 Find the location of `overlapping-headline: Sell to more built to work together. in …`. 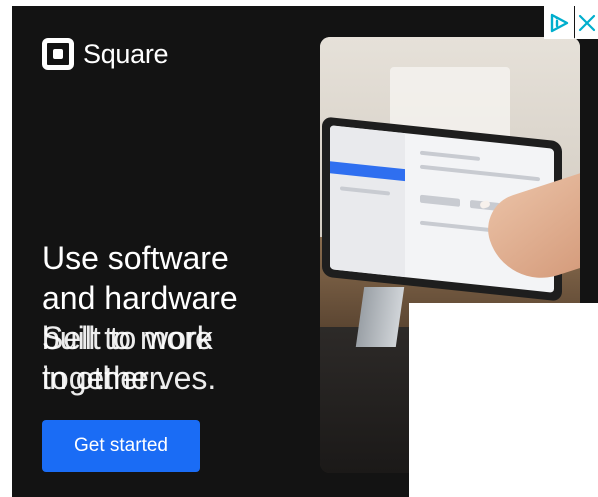

overlapping-headline: Sell to more built to work together. in … is located at coordinates (162, 358).